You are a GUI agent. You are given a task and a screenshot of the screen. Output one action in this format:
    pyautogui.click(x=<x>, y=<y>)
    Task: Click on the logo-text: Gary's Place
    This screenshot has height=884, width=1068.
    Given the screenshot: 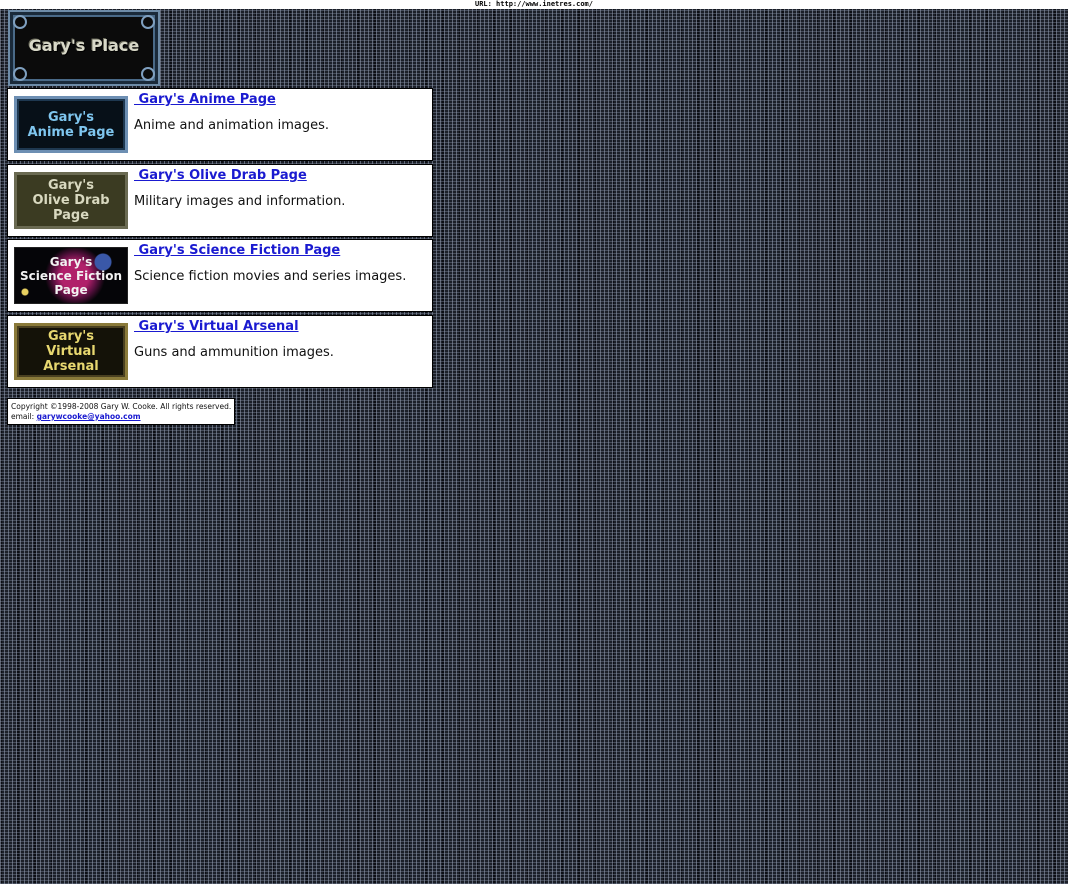 What is the action you would take?
    pyautogui.click(x=84, y=45)
    